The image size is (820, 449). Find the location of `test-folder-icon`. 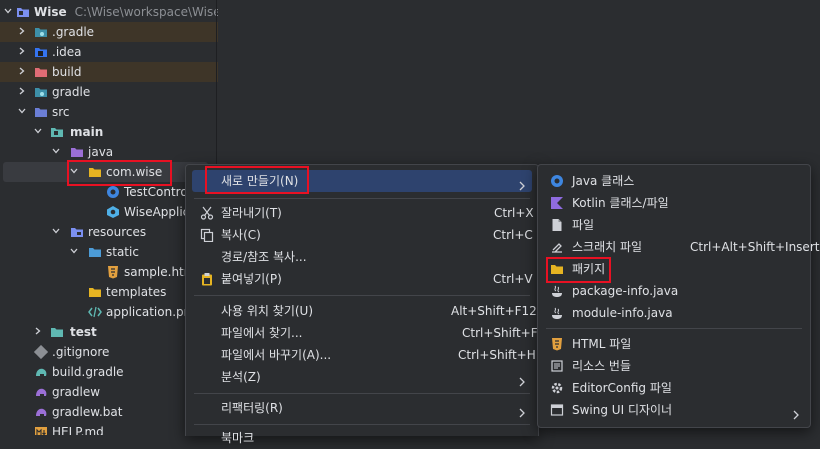

test-folder-icon is located at coordinates (57, 332).